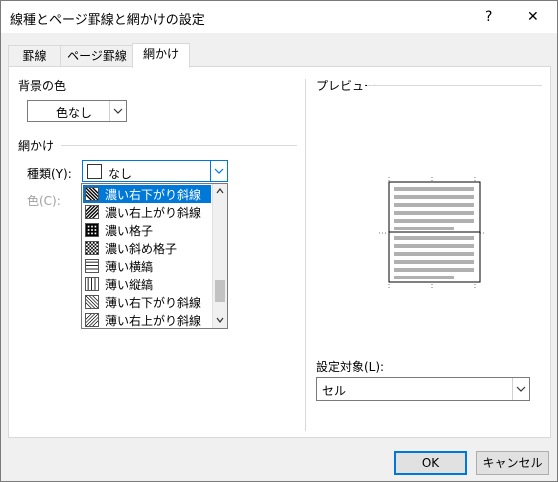 The width and height of the screenshot is (558, 482). I want to click on light-vertical-icon, so click(92, 284).